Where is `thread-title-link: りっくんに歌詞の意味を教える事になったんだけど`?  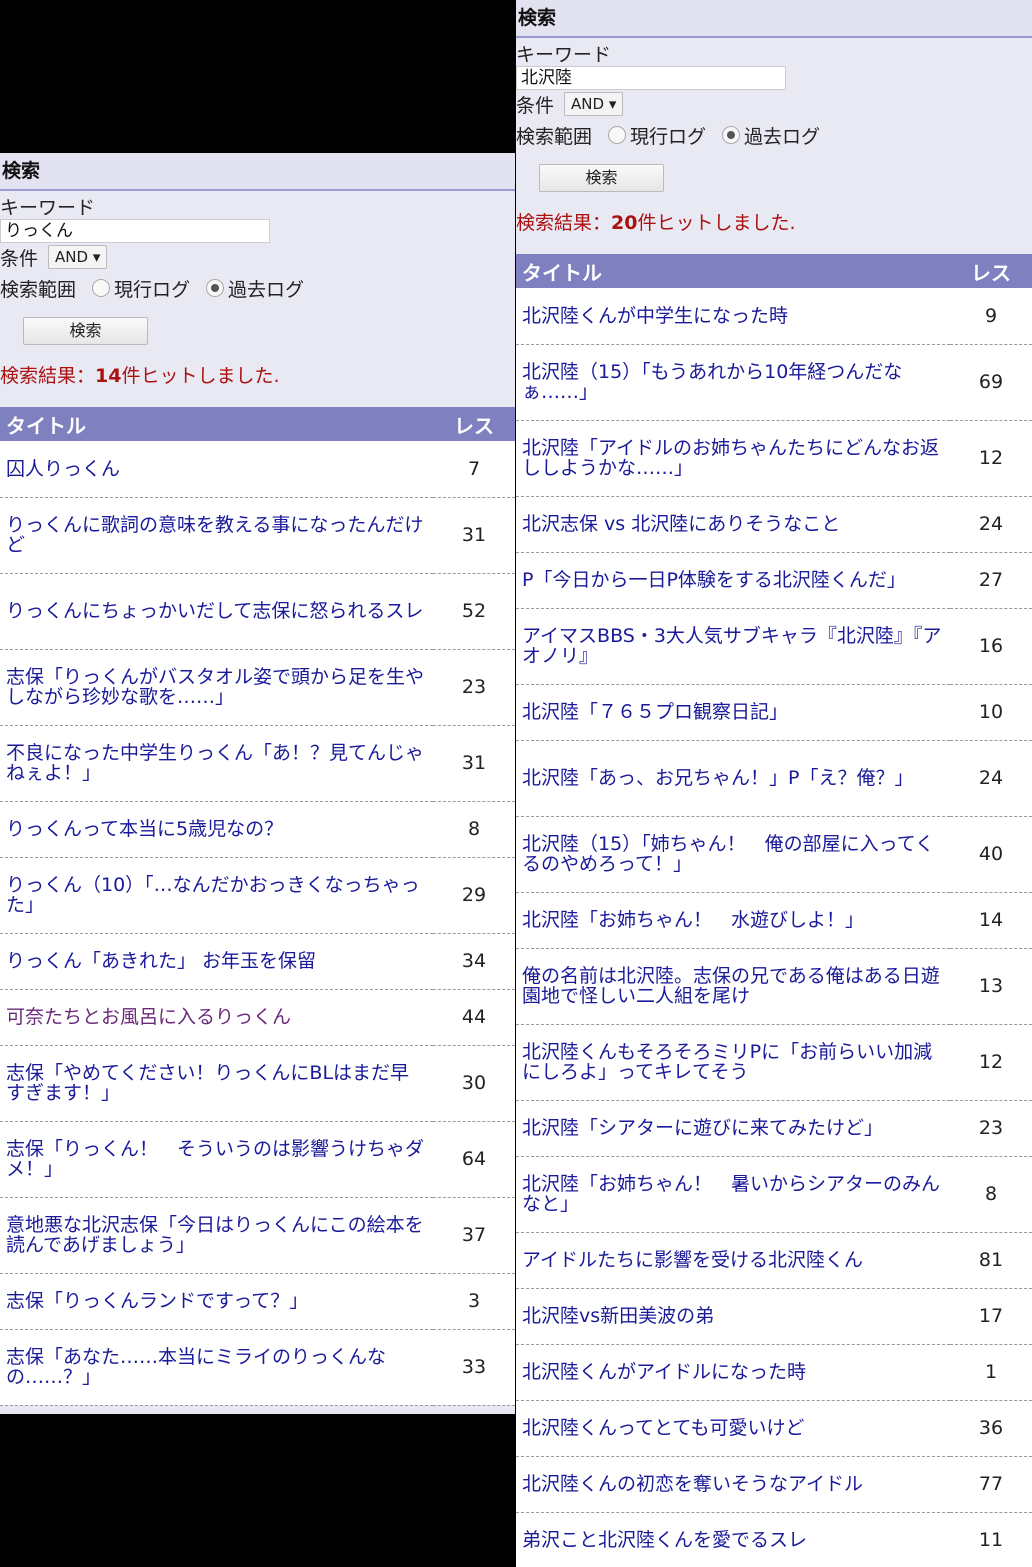 thread-title-link: りっくんに歌詞の意味を教える事になったんだけど is located at coordinates (216, 535).